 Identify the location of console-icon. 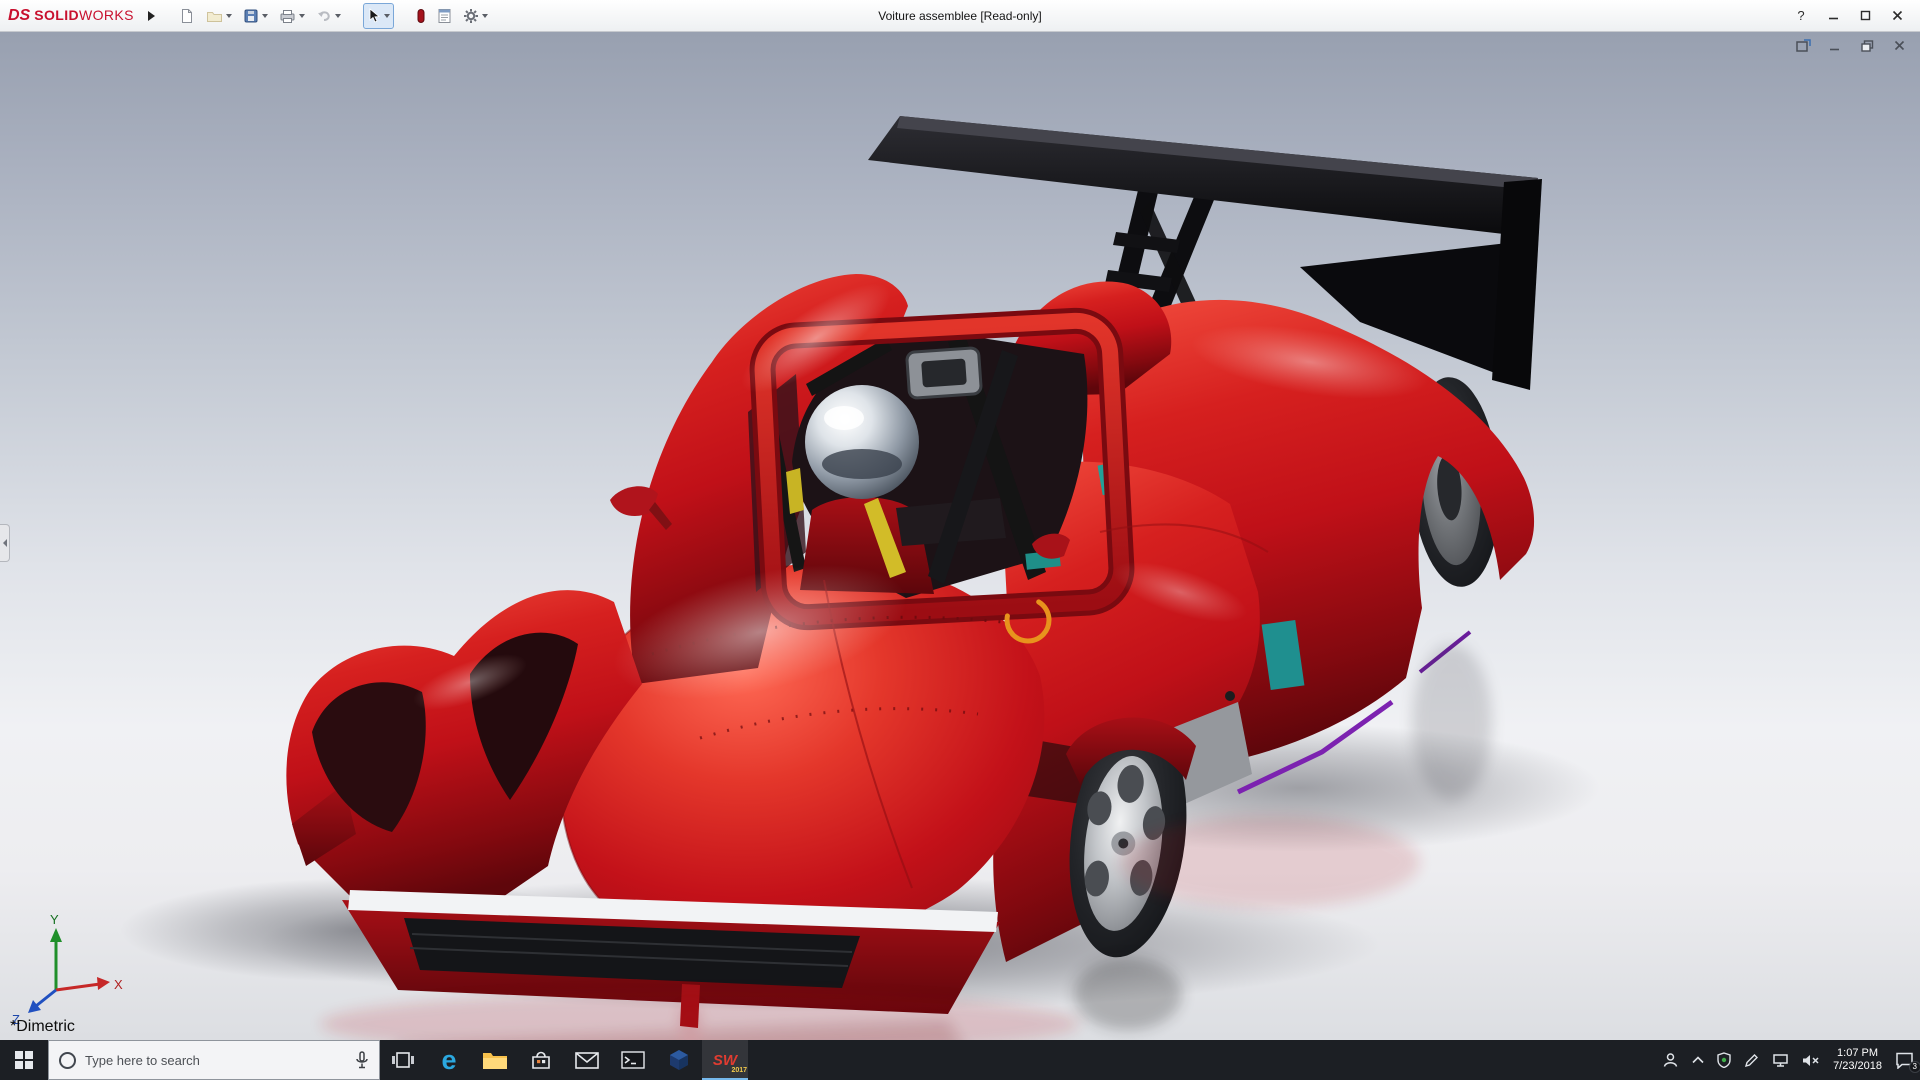
(633, 1060).